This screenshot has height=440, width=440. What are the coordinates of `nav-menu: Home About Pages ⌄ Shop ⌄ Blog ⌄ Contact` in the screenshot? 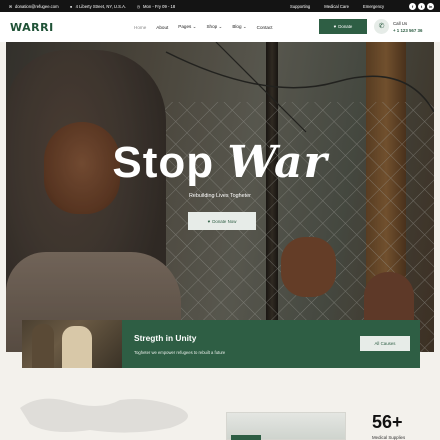 It's located at (203, 27).